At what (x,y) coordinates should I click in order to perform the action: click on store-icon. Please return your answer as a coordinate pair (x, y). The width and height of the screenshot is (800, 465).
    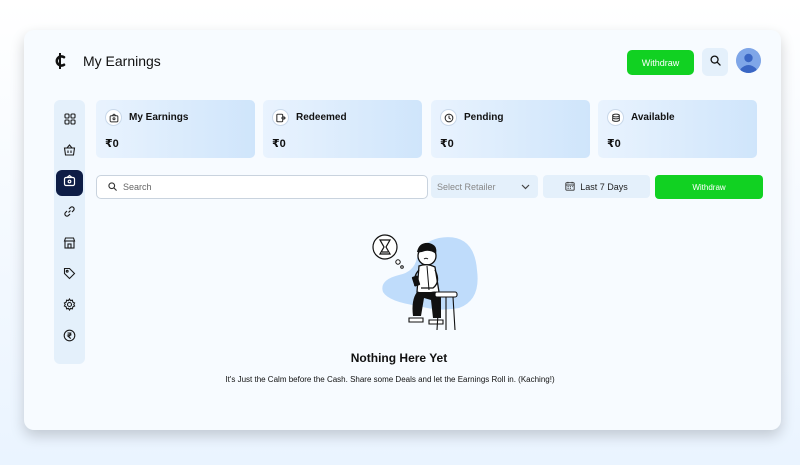
    Looking at the image, I should click on (69, 245).